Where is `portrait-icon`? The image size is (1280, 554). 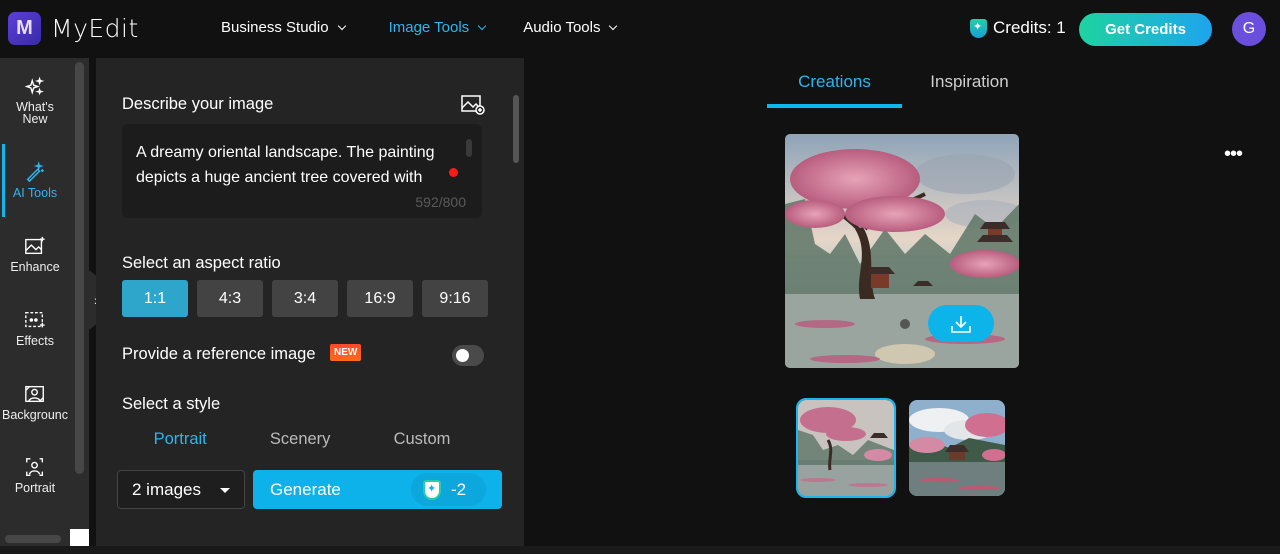 portrait-icon is located at coordinates (35, 467).